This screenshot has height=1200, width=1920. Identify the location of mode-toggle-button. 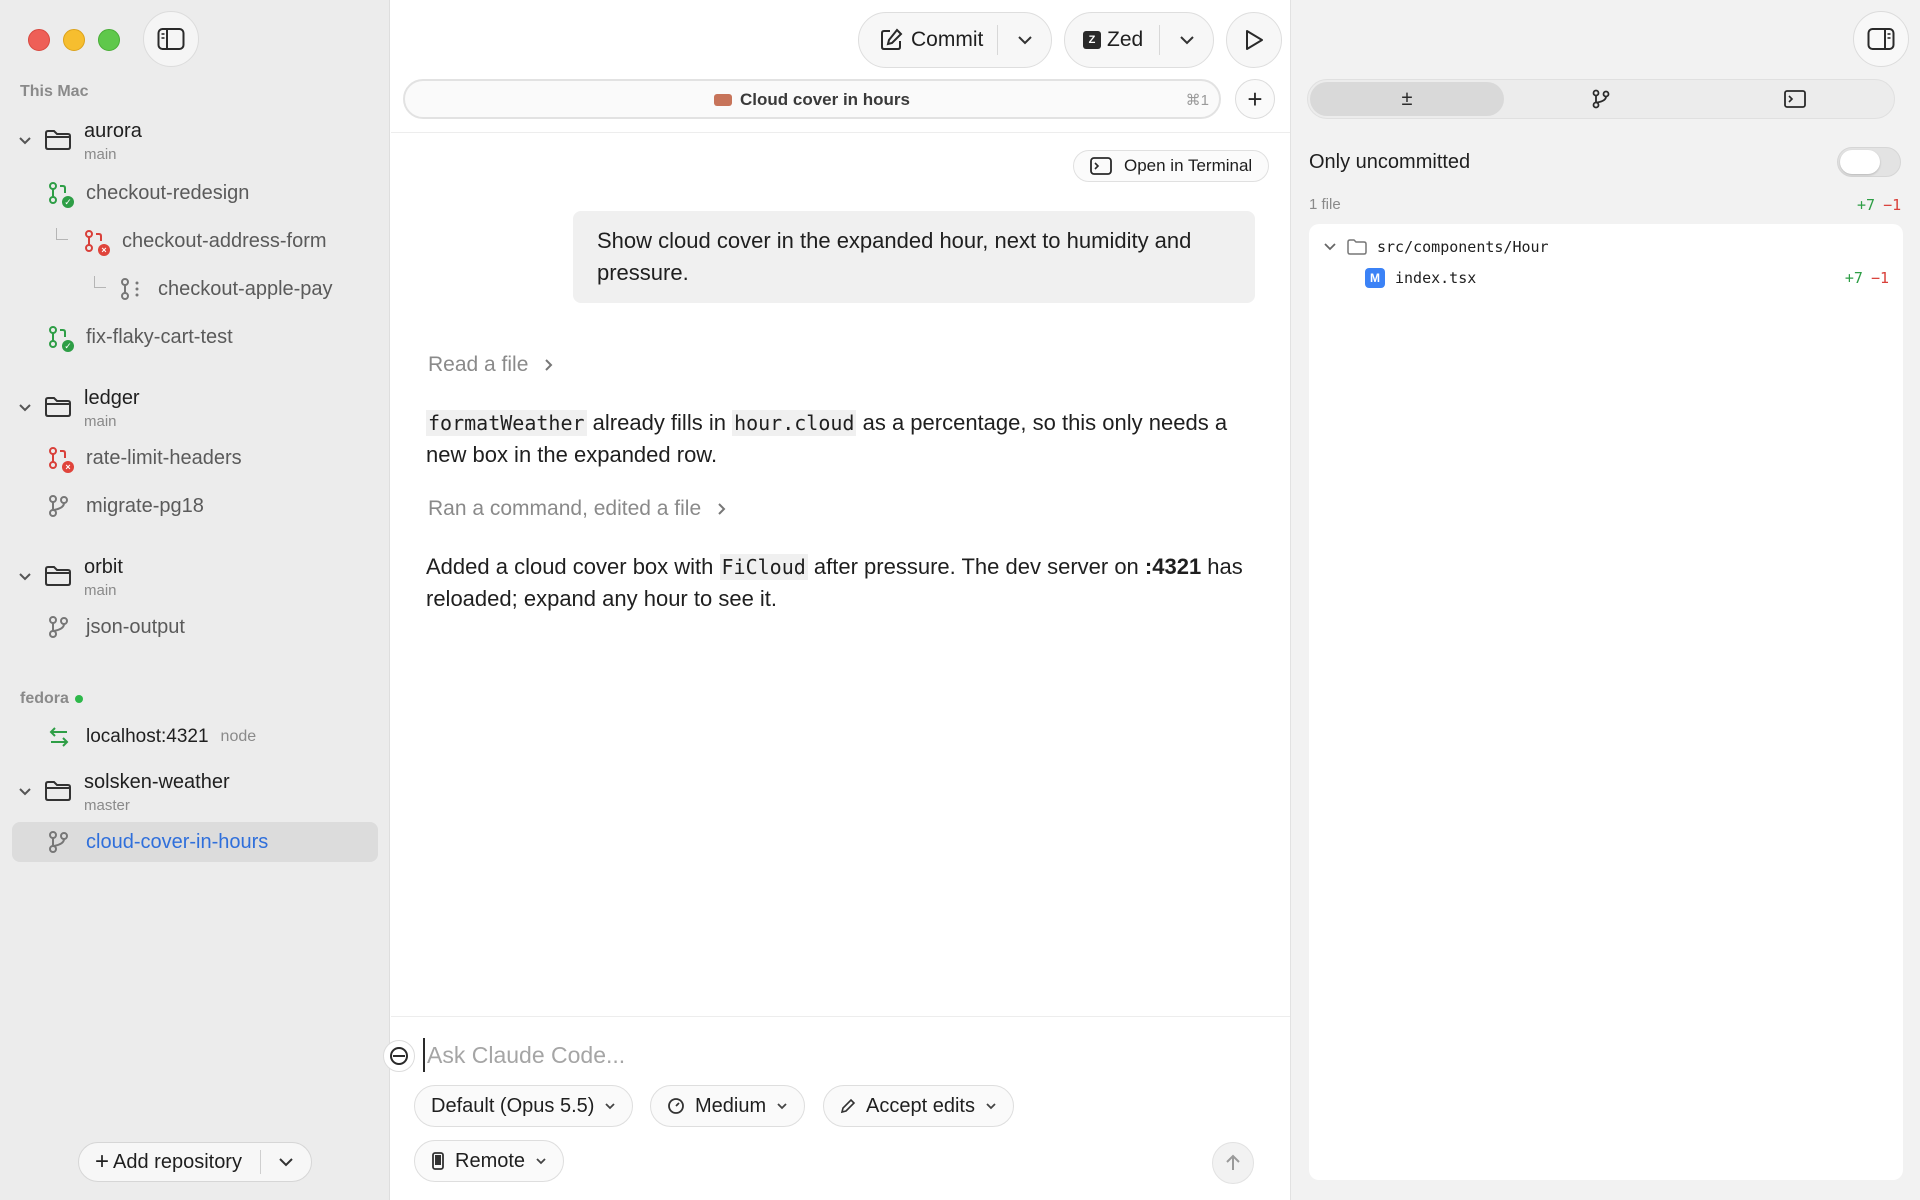
(399, 1056).